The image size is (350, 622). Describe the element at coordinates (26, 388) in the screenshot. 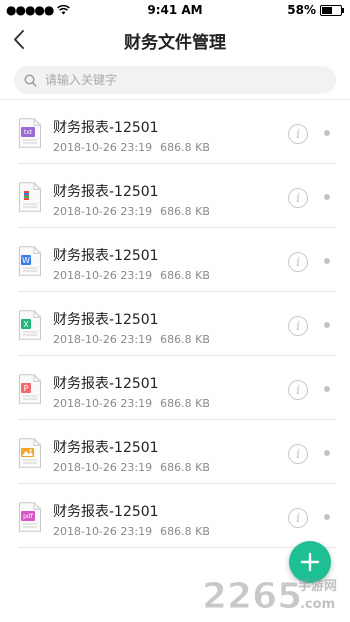

I see `svg-text: P` at that location.